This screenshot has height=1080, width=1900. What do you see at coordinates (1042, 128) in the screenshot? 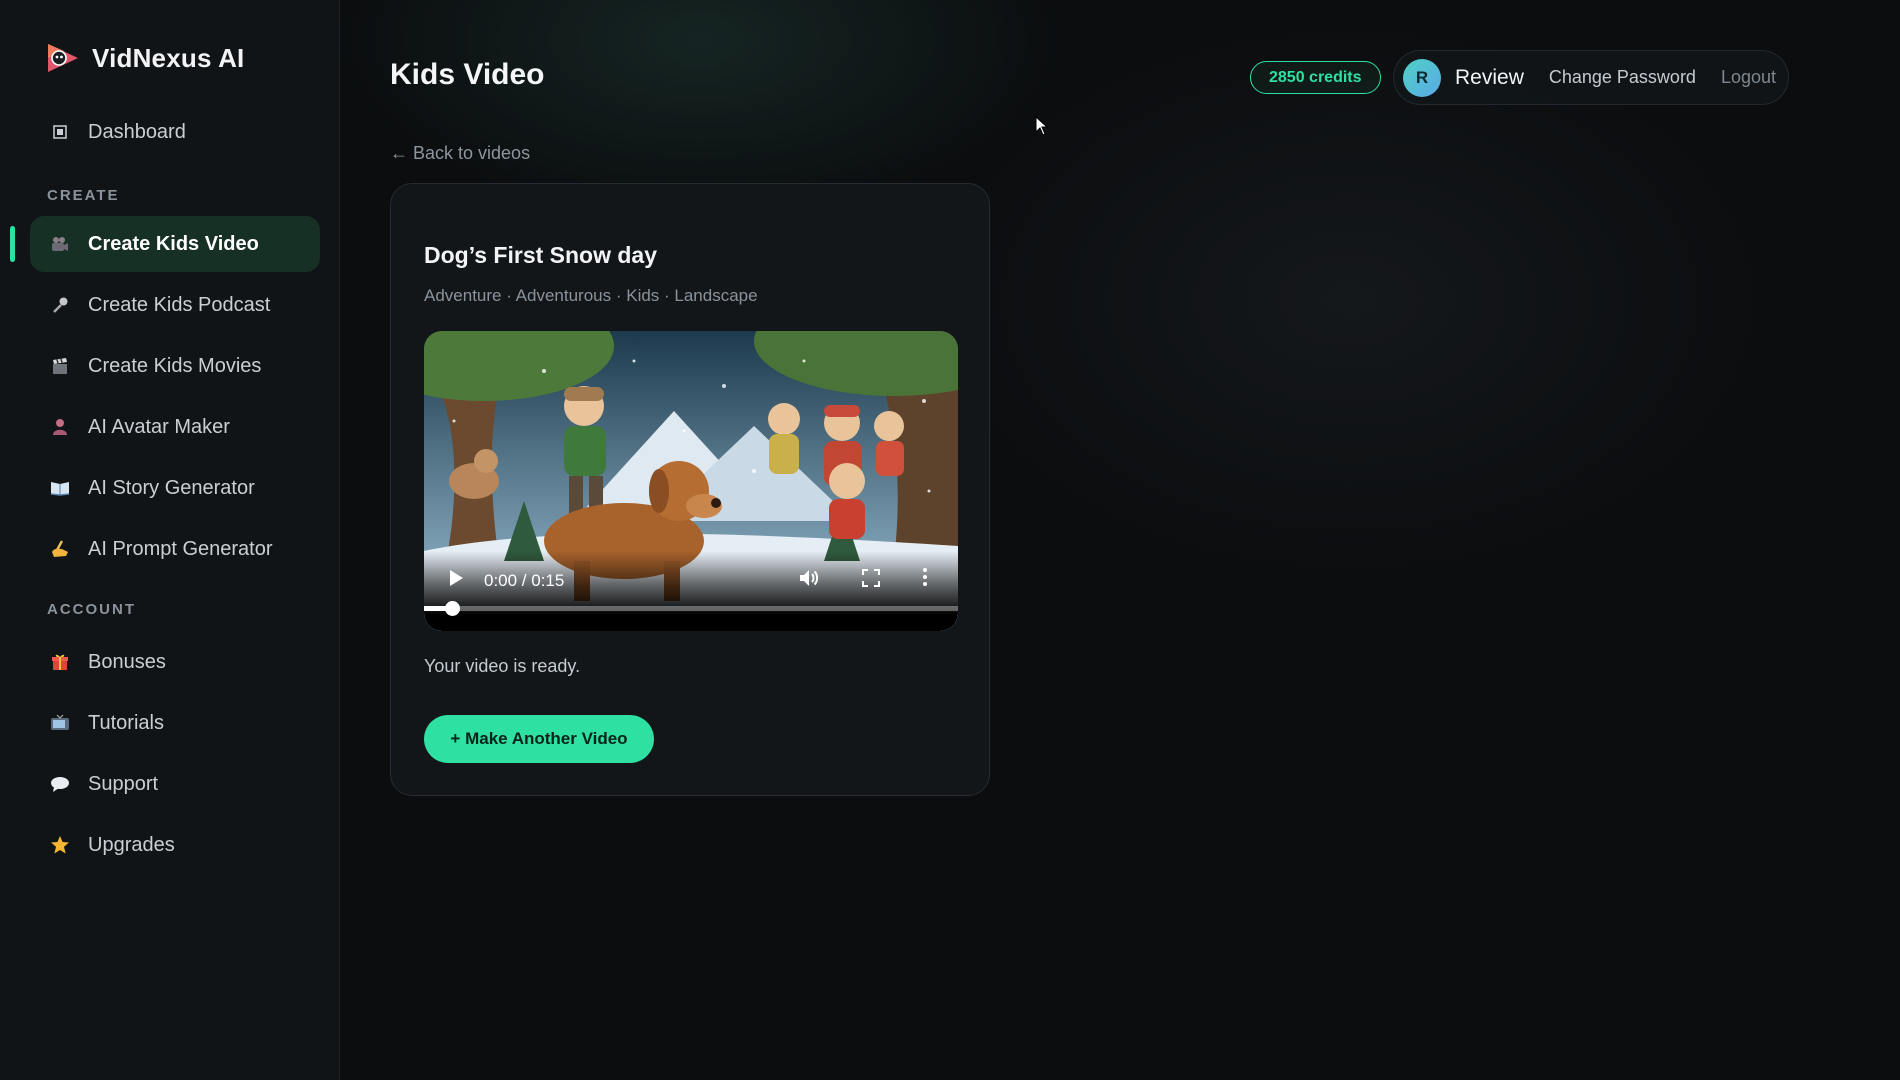
I see `mouse-cursor-icon` at bounding box center [1042, 128].